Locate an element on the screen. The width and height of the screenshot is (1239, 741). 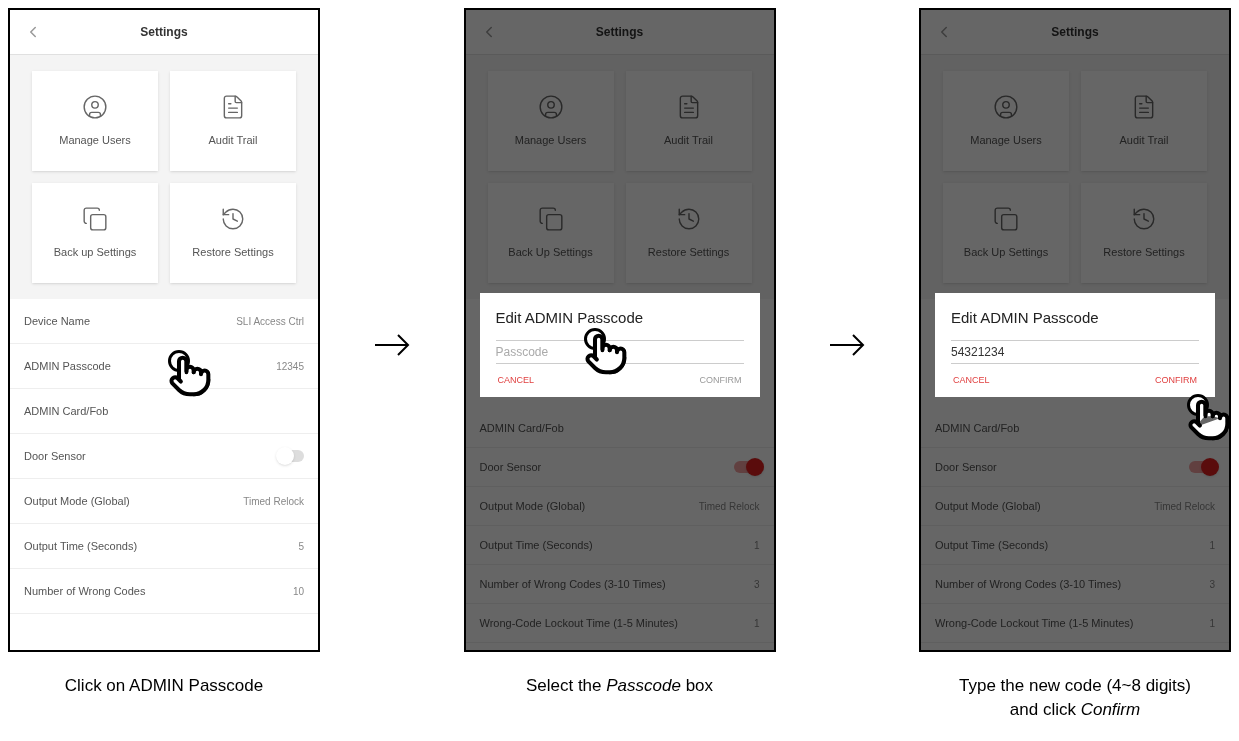
row-value: 5 is located at coordinates (301, 546).